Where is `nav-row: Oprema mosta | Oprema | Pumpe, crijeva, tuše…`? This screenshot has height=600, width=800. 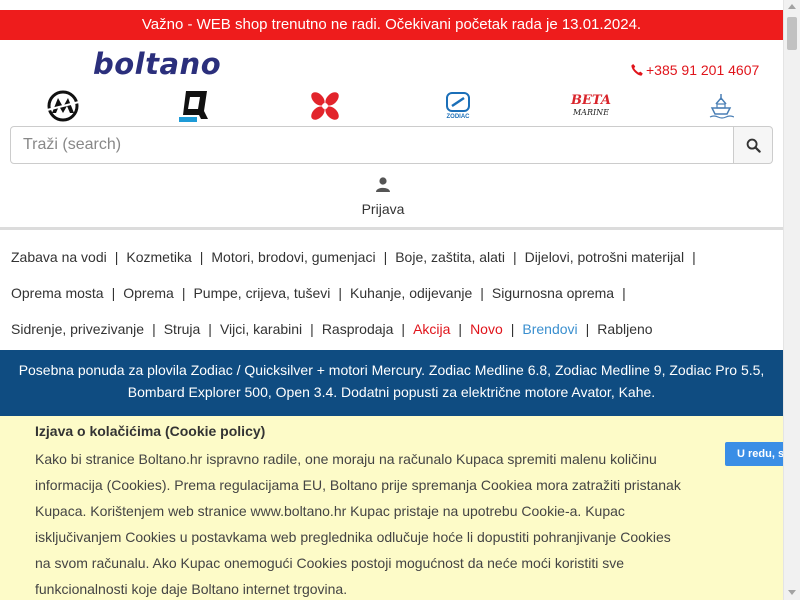
nav-row: Oprema mosta | Oprema | Pumpe, crijeva, tuše… is located at coordinates (396, 294).